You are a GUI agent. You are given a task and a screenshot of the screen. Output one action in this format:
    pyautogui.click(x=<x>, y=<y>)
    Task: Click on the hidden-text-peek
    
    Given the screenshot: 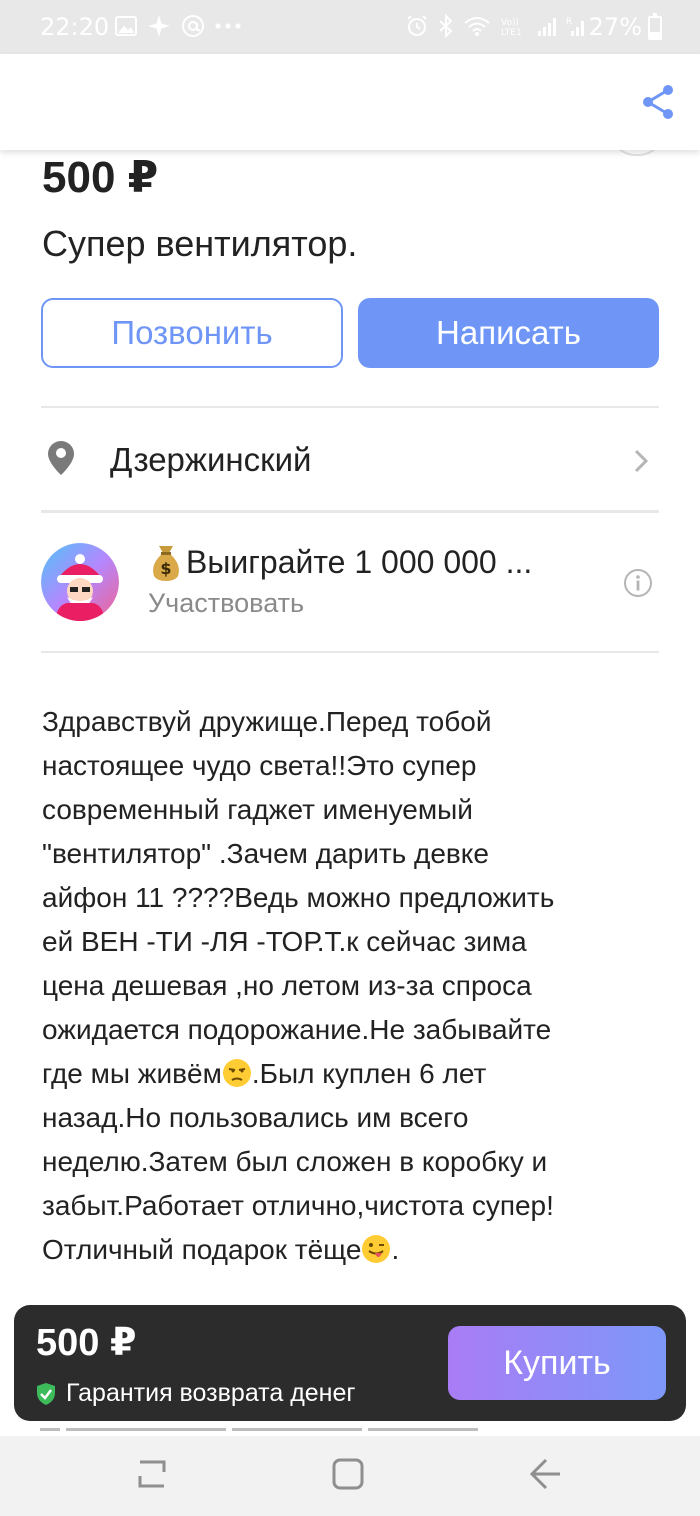 What is the action you would take?
    pyautogui.click(x=340, y=1432)
    